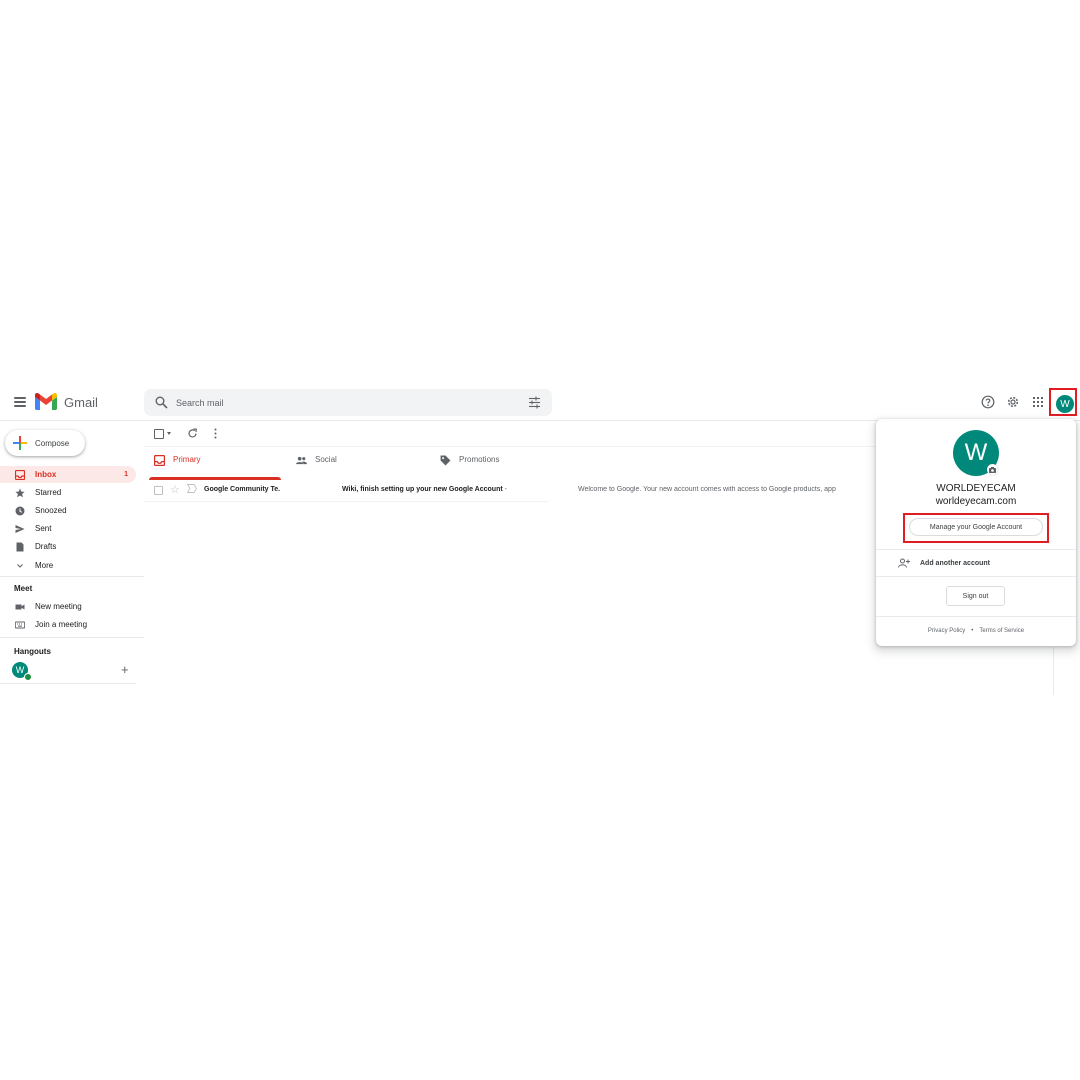  I want to click on sidebar-item-join-meeting: Join a meeting, so click(68, 624).